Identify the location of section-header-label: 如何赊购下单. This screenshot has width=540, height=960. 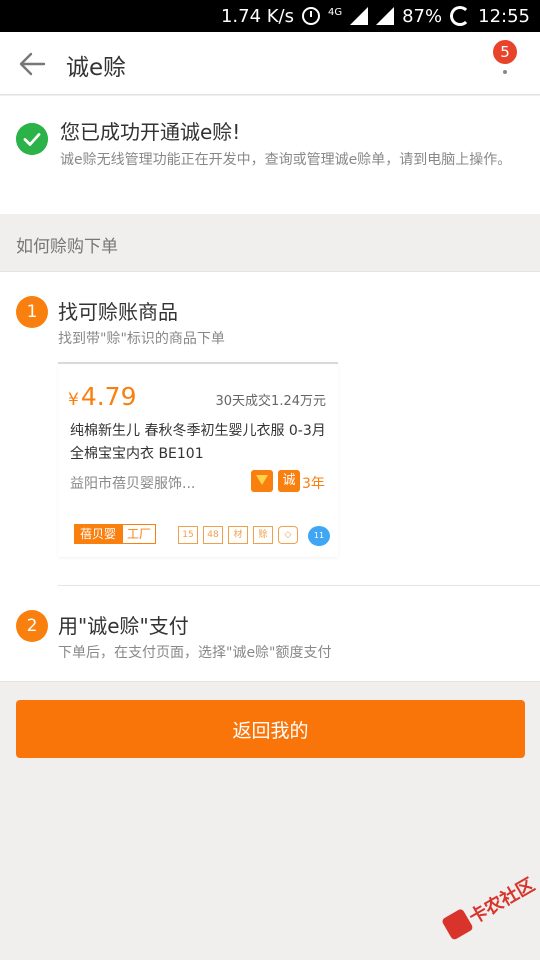
(67, 247).